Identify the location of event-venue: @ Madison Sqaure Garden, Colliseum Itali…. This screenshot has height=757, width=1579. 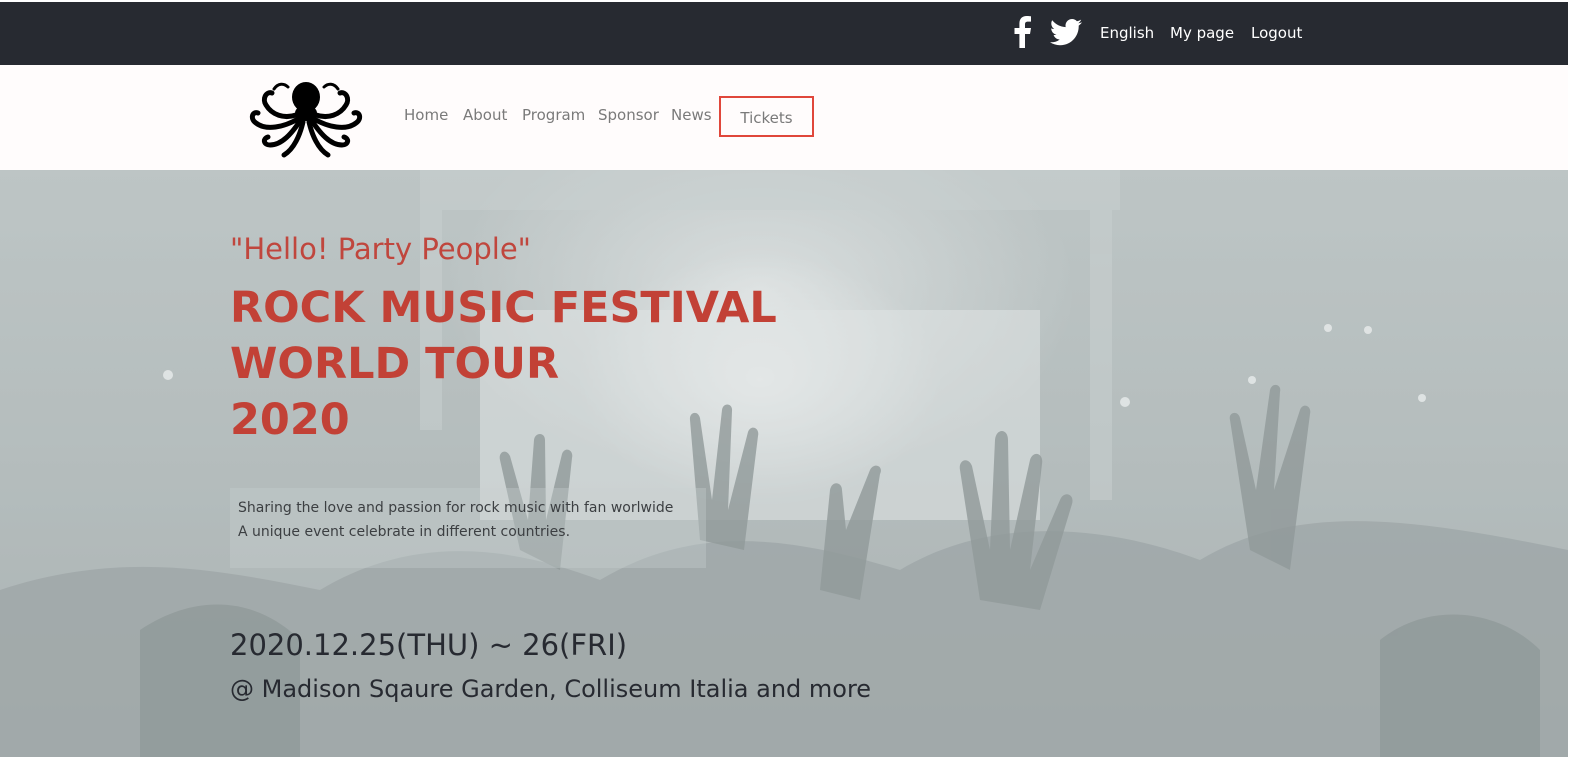
(551, 689).